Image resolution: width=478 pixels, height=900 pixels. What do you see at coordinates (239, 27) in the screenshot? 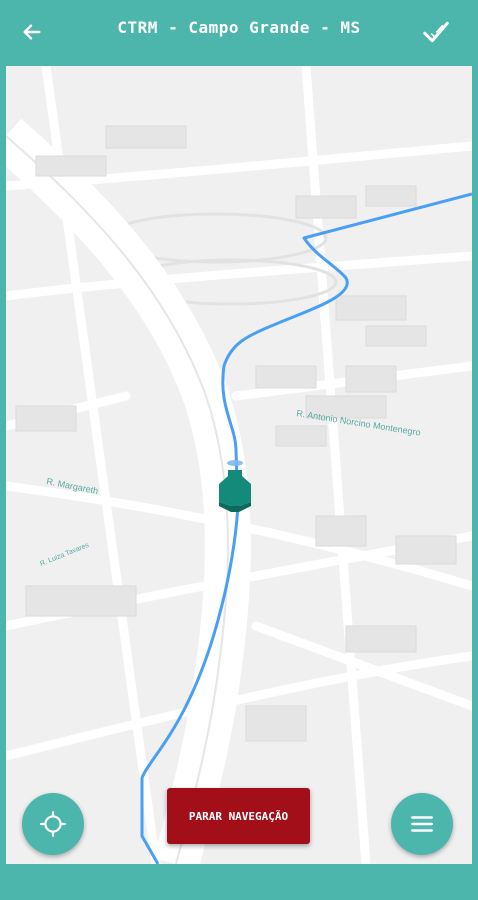
I see `page-title: CTRM - Campo Grande - MS` at bounding box center [239, 27].